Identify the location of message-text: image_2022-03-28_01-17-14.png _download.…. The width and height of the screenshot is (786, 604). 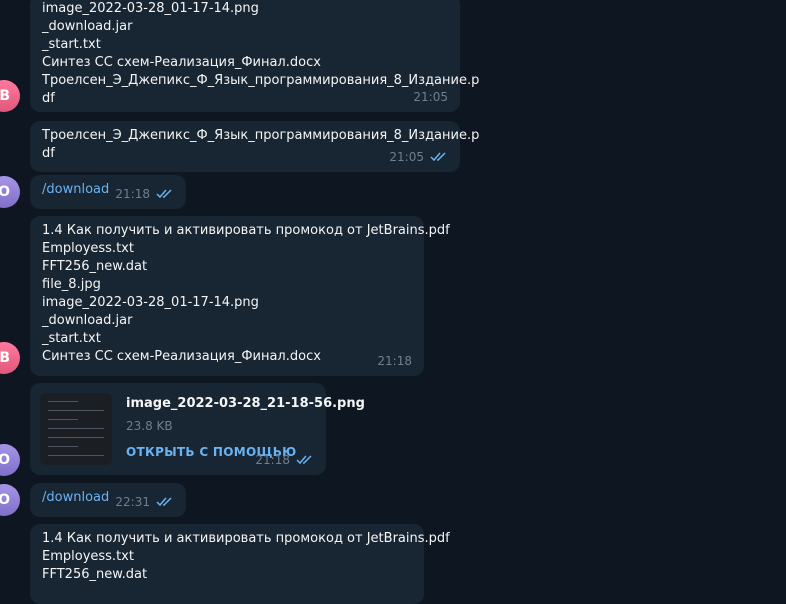
(261, 53).